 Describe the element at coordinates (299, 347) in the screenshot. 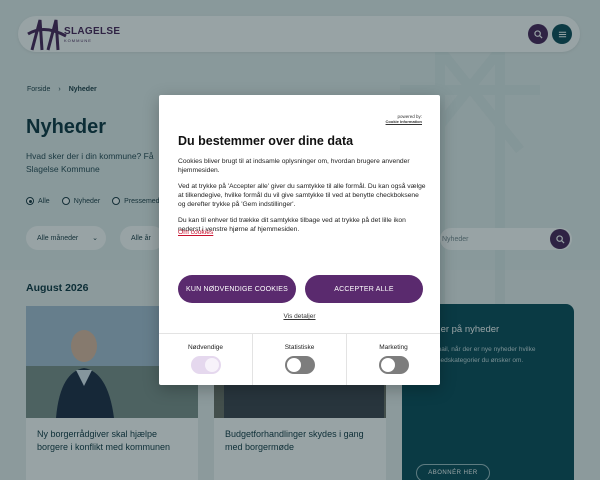

I see `toggle-label: Statistiske` at that location.